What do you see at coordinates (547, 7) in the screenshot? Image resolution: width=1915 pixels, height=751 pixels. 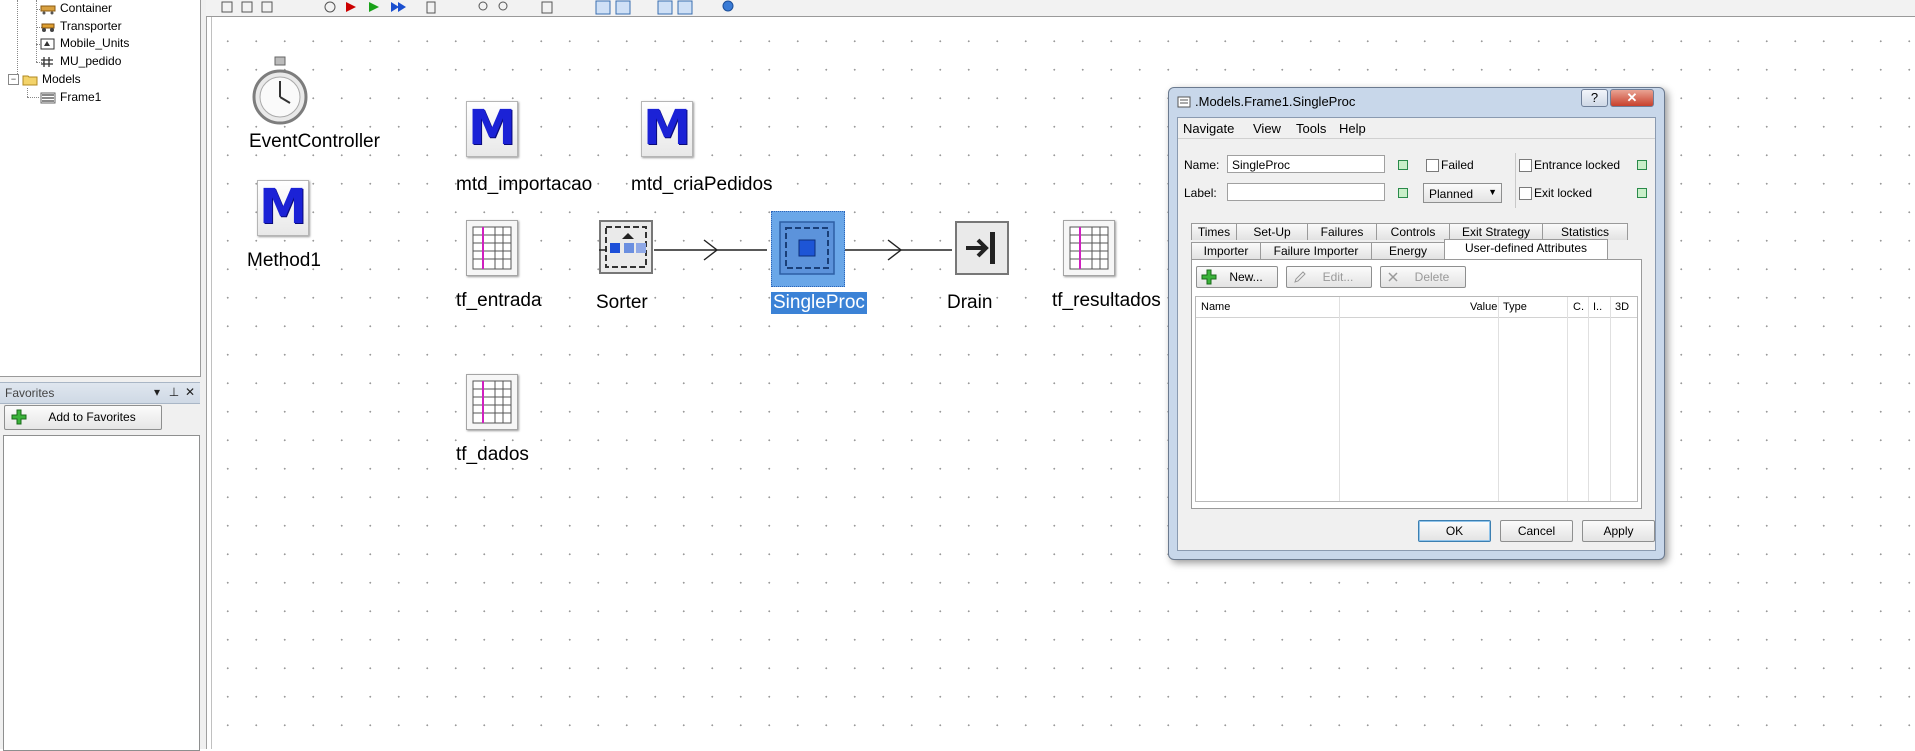 I see `page-icon` at bounding box center [547, 7].